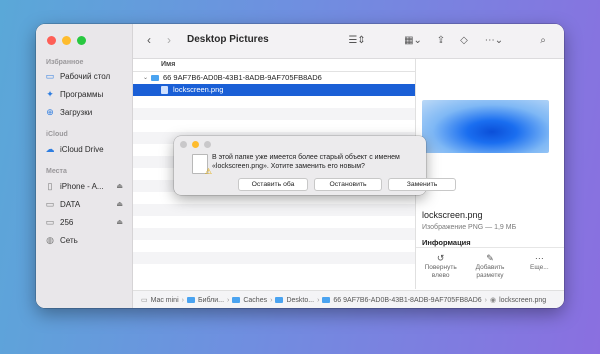 The image size is (600, 354). I want to click on sidebar-item-label: DATA, so click(70, 204).